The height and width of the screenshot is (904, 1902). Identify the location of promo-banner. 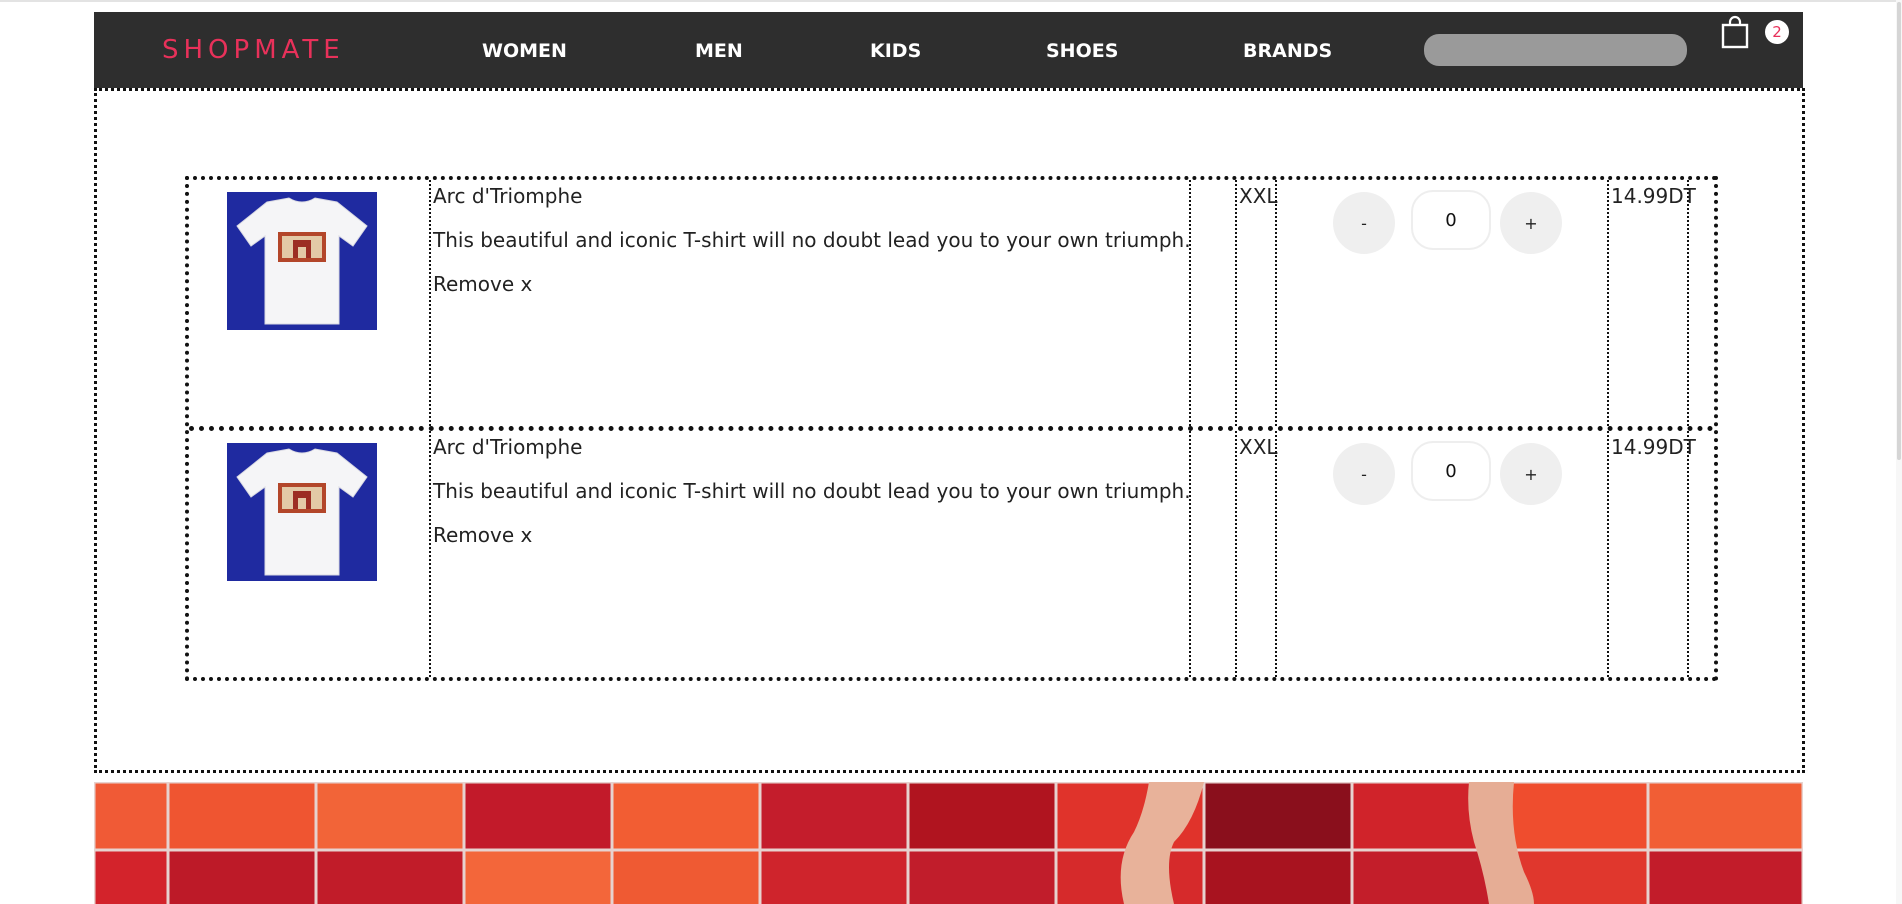
(948, 843).